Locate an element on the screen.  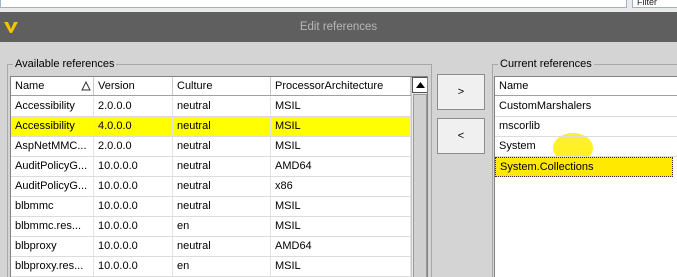
title-bar: Edit references is located at coordinates (338, 27).